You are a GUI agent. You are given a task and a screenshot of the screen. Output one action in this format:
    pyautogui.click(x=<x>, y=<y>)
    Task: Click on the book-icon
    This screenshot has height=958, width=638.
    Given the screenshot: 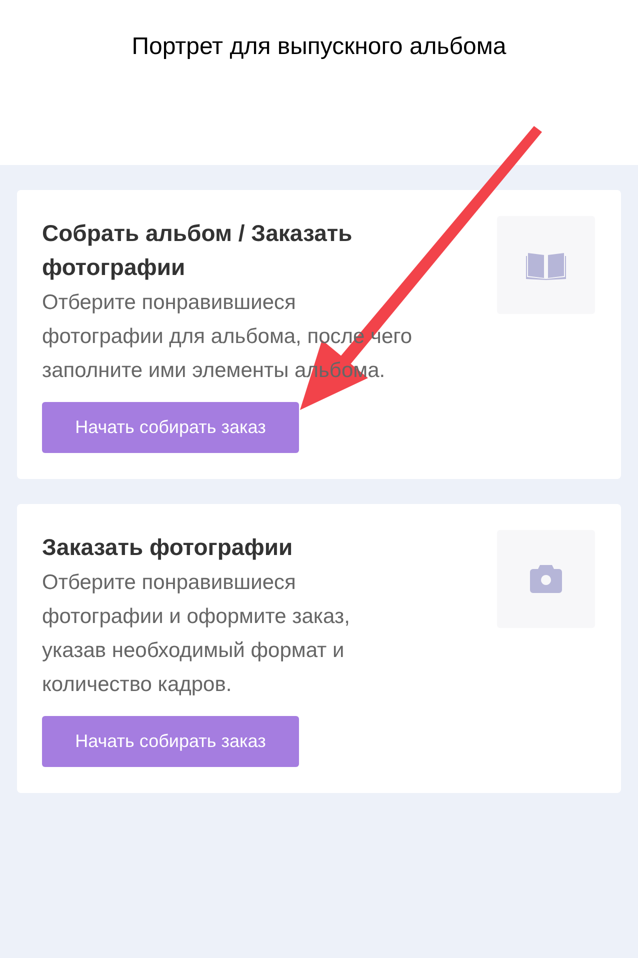 What is the action you would take?
    pyautogui.click(x=546, y=265)
    